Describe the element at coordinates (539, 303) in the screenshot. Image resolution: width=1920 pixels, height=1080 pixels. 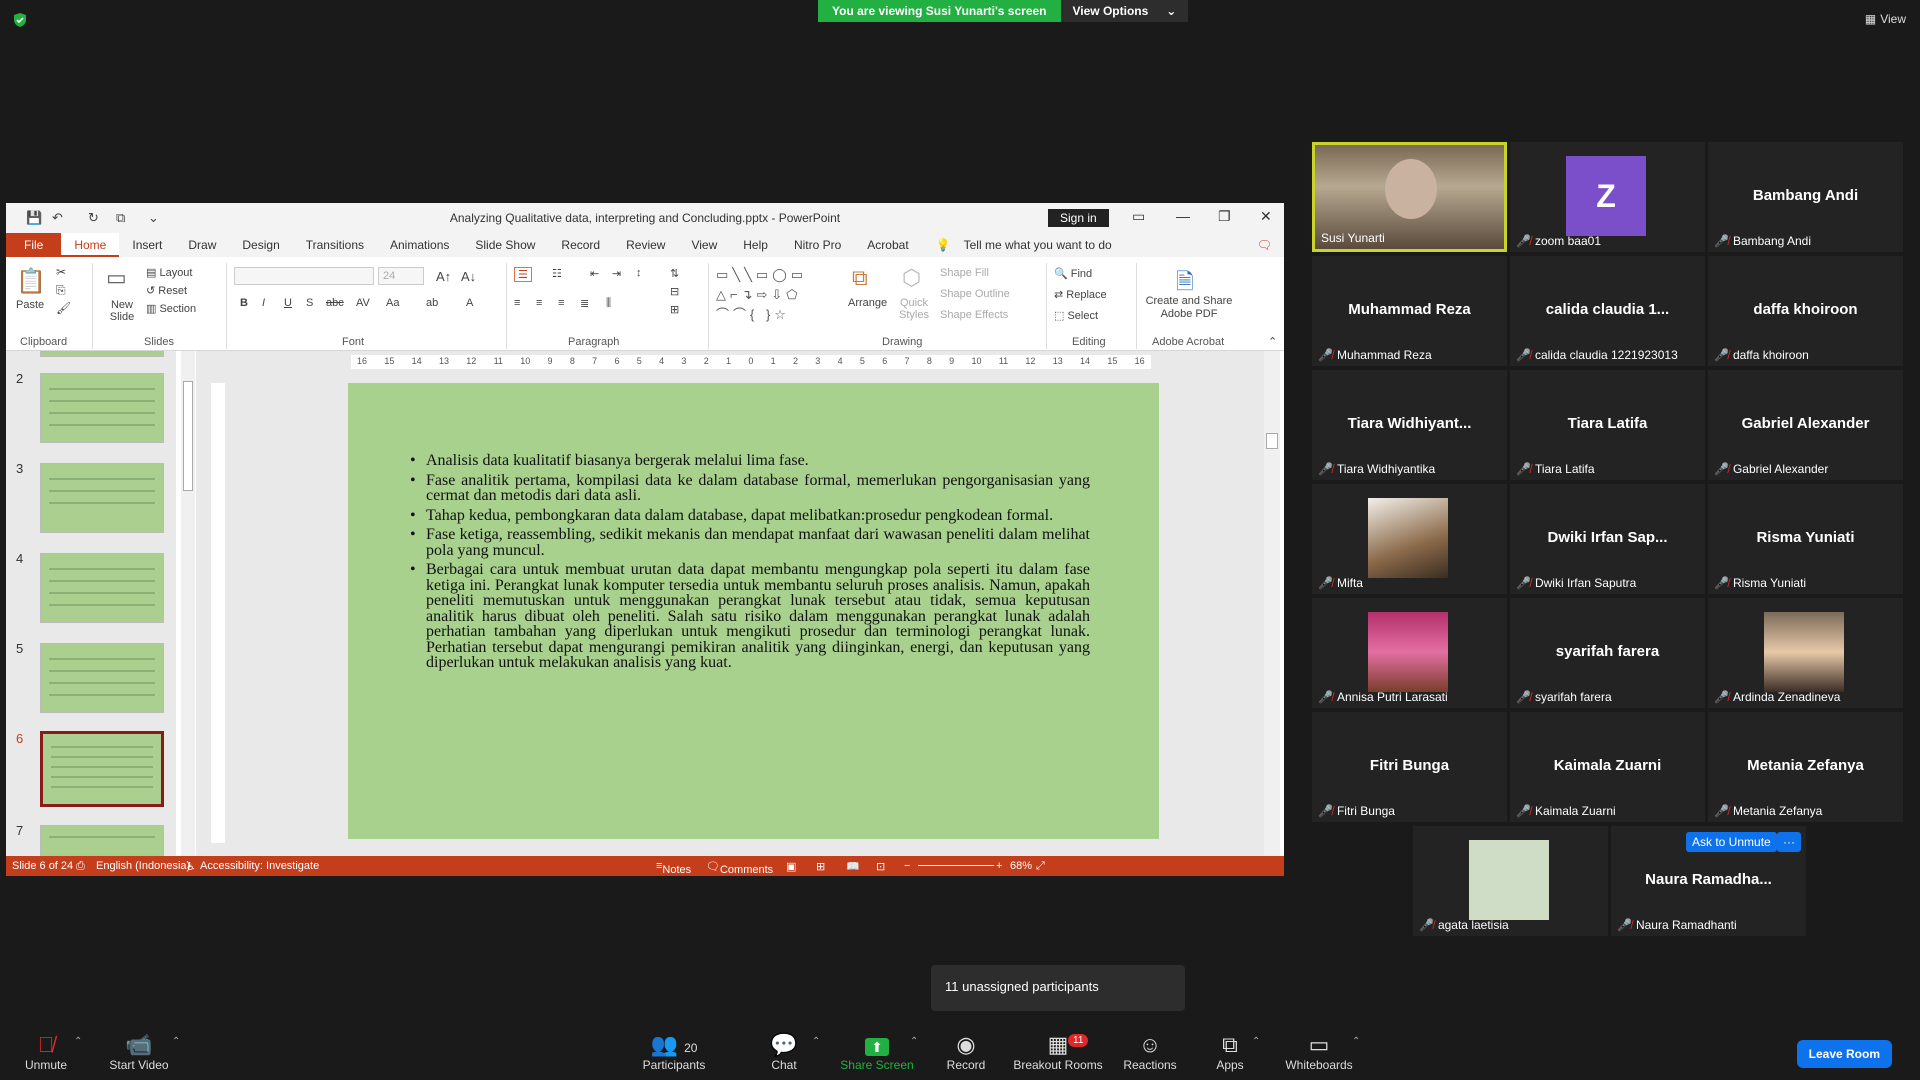
I see `align-center-icon: ≡` at that location.